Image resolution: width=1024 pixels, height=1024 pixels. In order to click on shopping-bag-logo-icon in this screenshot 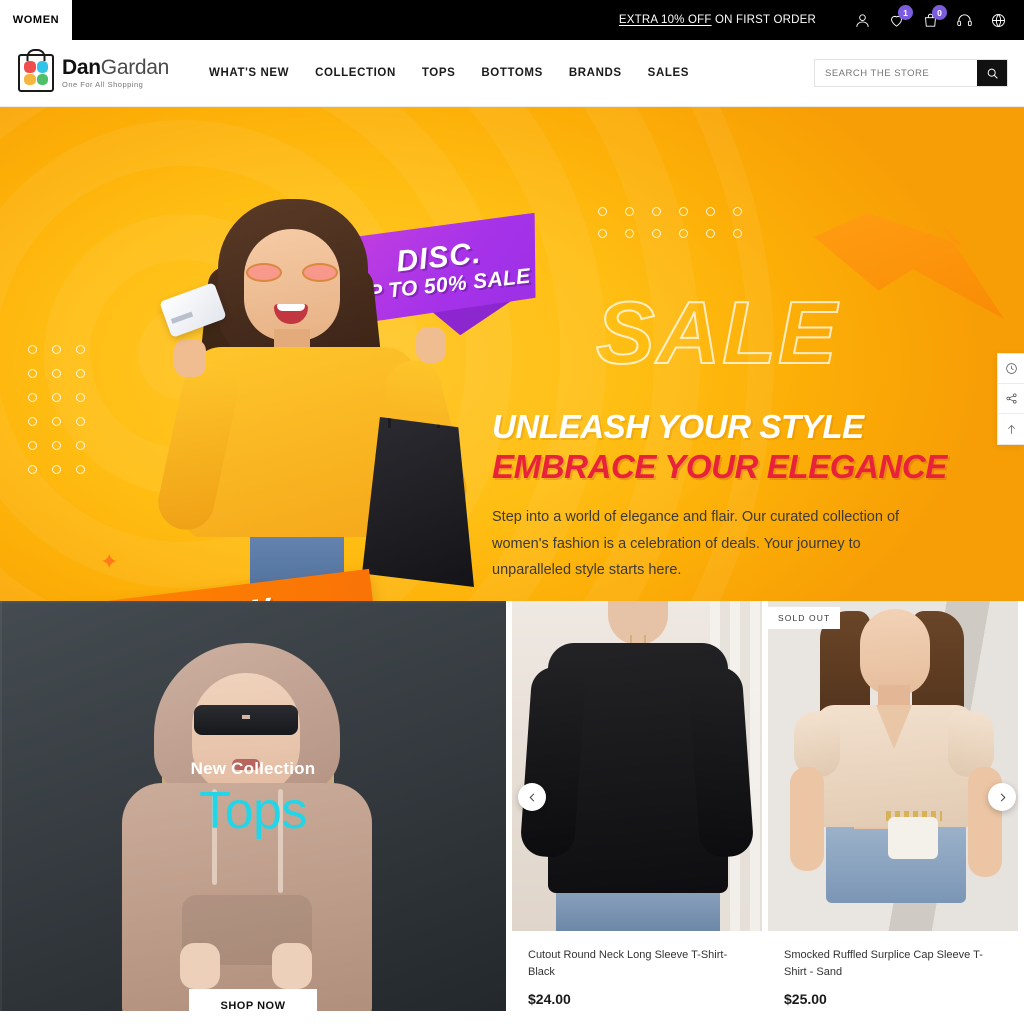, I will do `click(36, 73)`.